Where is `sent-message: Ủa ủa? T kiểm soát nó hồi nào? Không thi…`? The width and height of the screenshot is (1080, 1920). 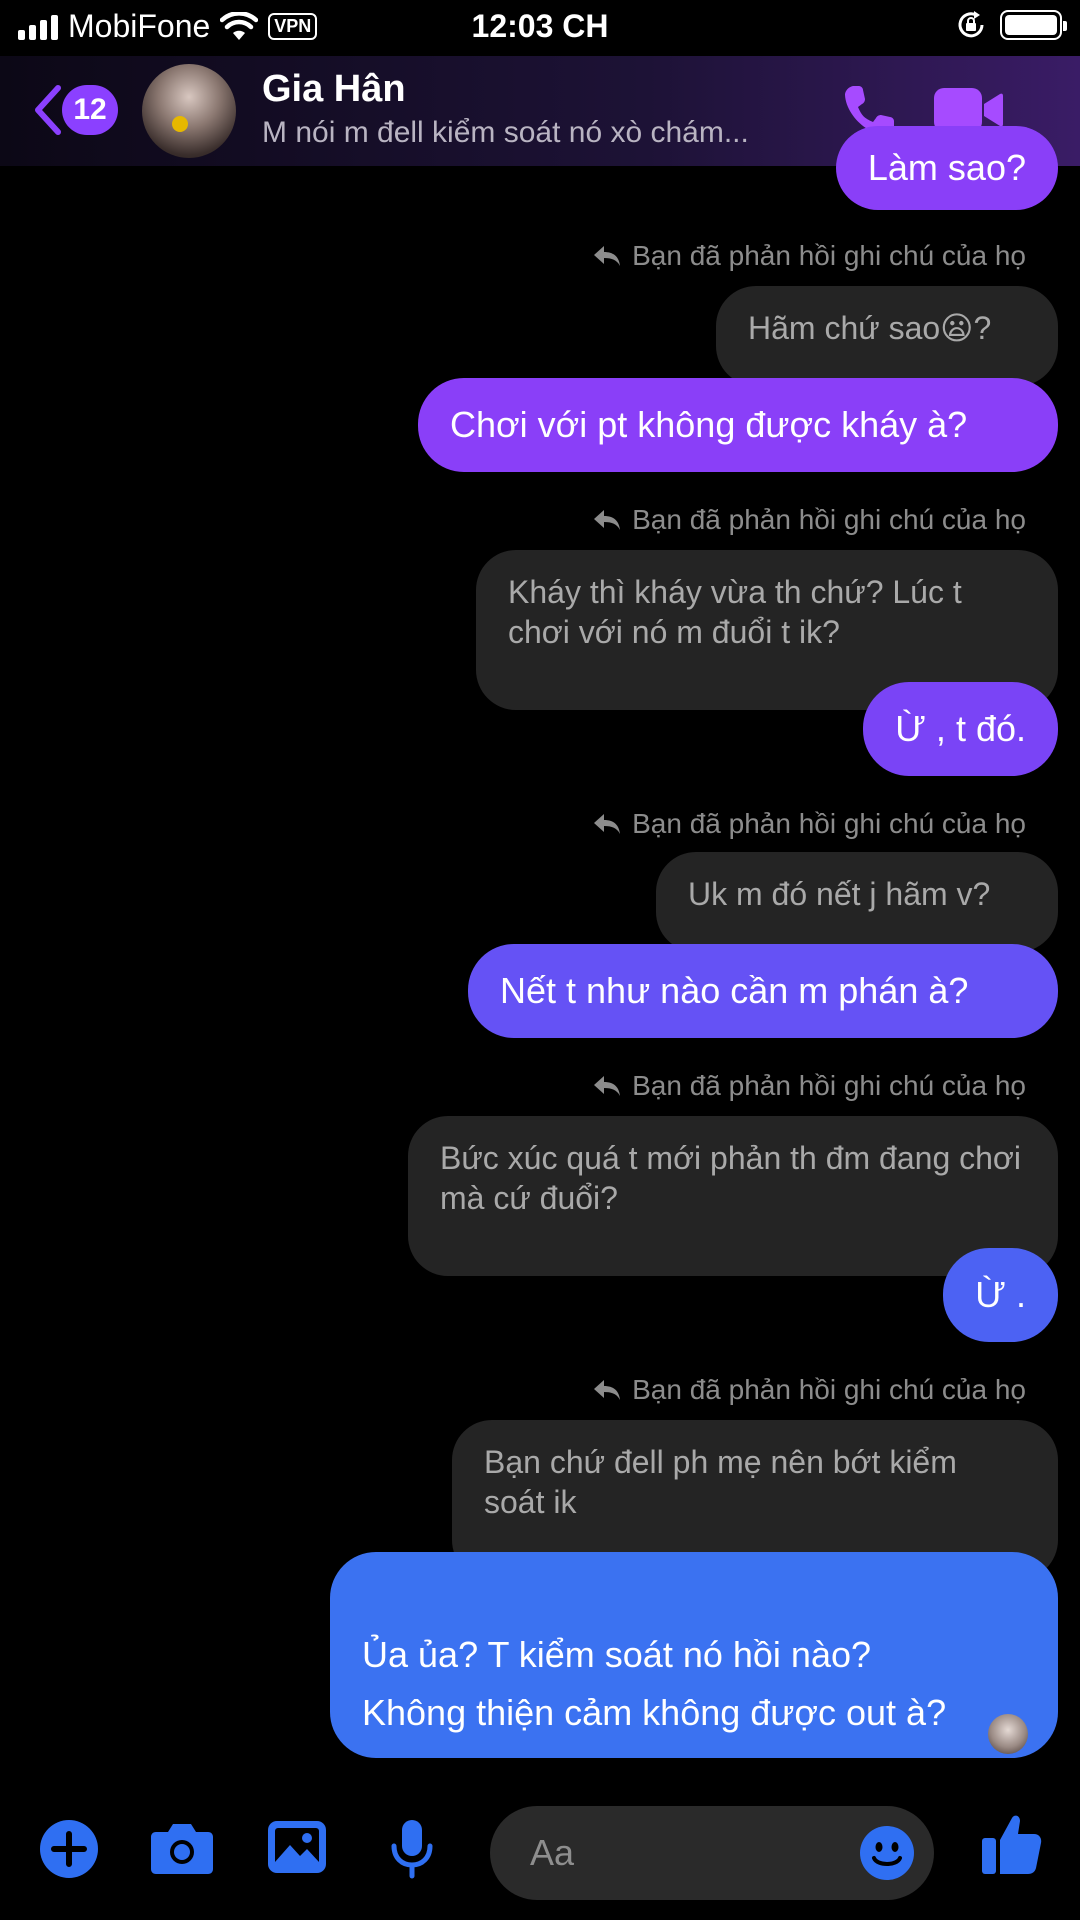 sent-message: Ủa ủa? T kiểm soát nó hồi nào? Không thi… is located at coordinates (694, 1655).